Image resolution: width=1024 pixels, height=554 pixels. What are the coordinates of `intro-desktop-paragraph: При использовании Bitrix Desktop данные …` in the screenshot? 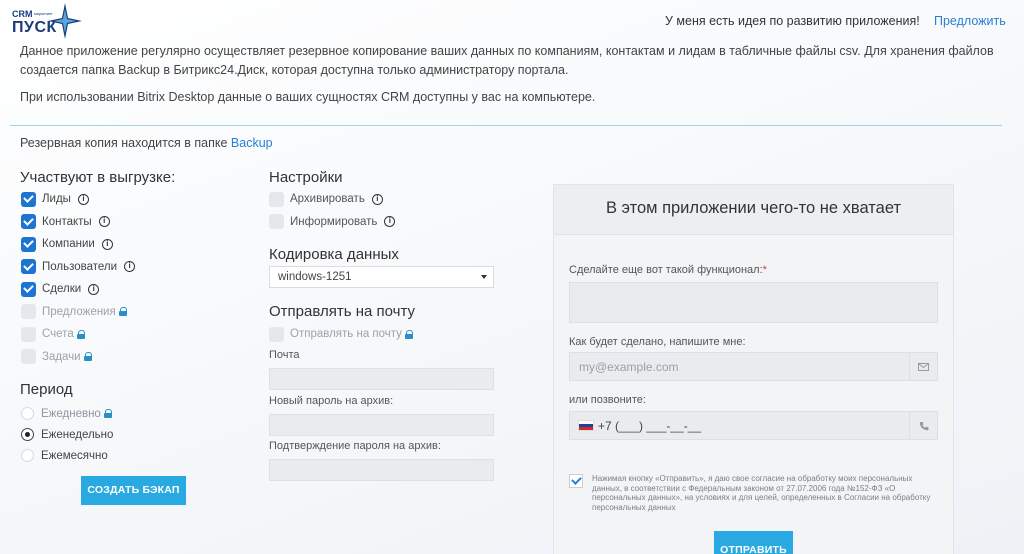 It's located at (308, 97).